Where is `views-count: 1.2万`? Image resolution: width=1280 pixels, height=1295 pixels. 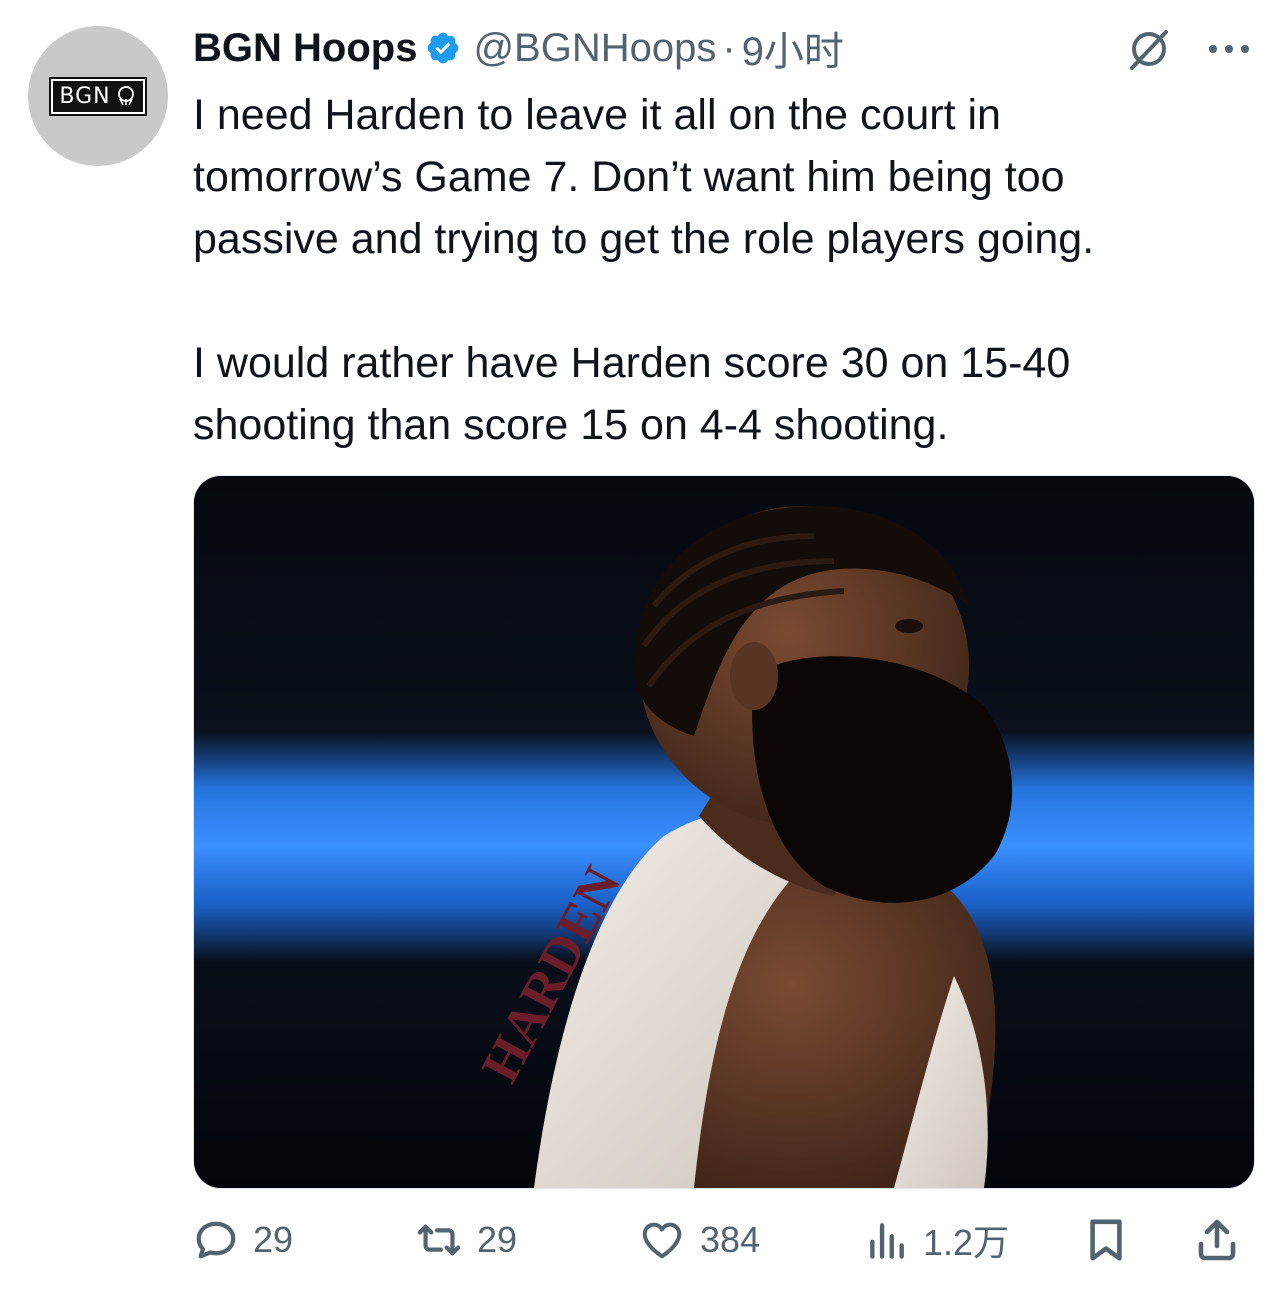 views-count: 1.2万 is located at coordinates (966, 1242).